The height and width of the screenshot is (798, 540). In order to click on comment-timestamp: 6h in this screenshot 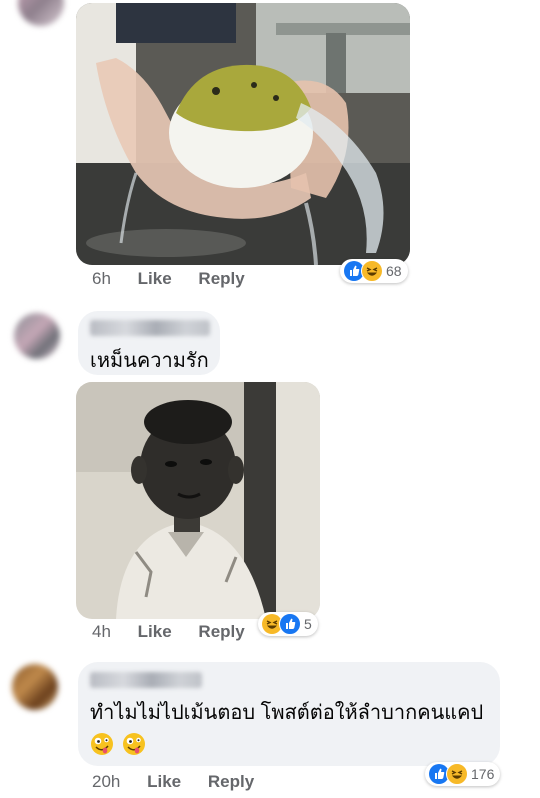, I will do `click(101, 279)`.